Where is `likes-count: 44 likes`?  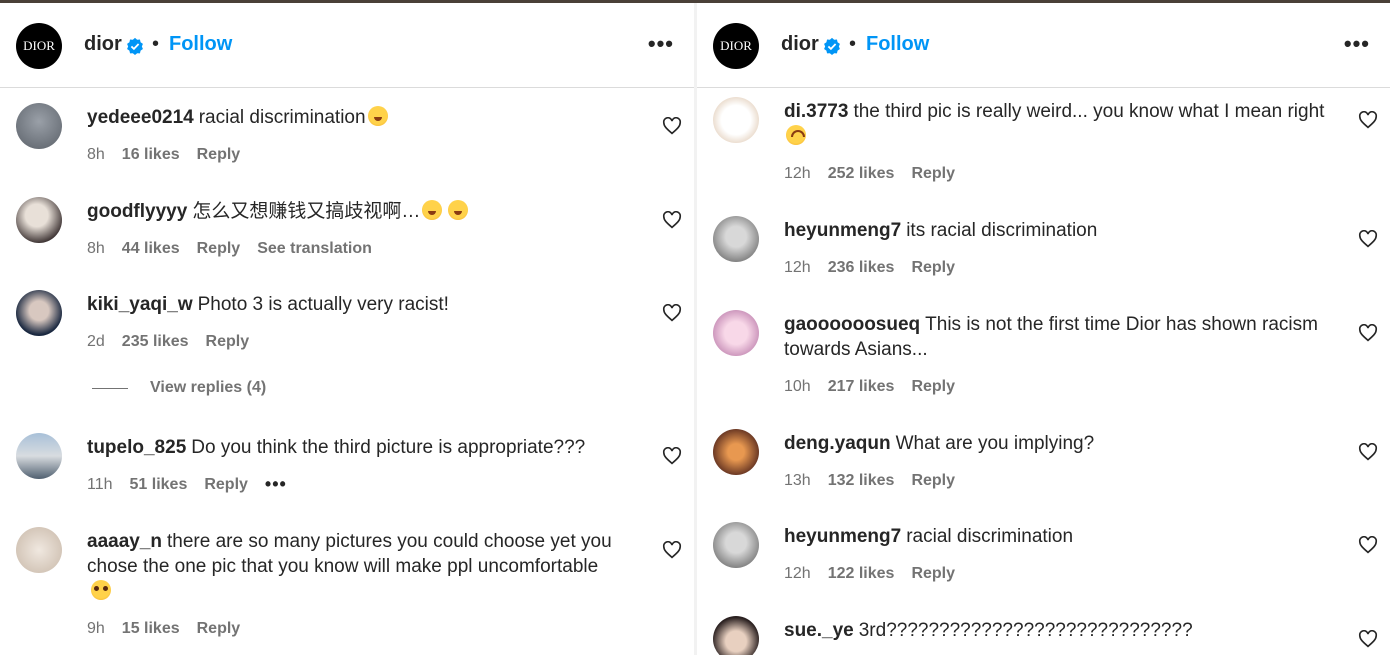
likes-count: 44 likes is located at coordinates (151, 249).